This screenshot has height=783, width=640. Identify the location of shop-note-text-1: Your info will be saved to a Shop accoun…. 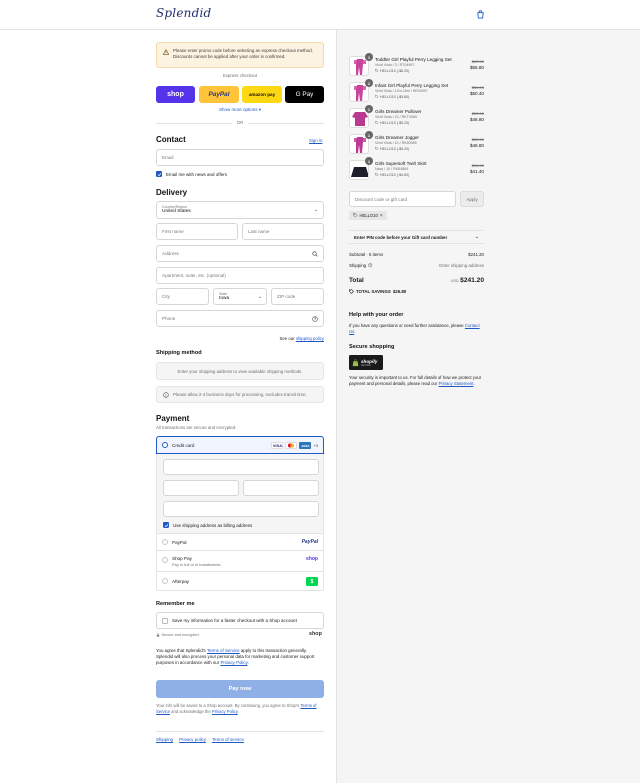
(228, 705).